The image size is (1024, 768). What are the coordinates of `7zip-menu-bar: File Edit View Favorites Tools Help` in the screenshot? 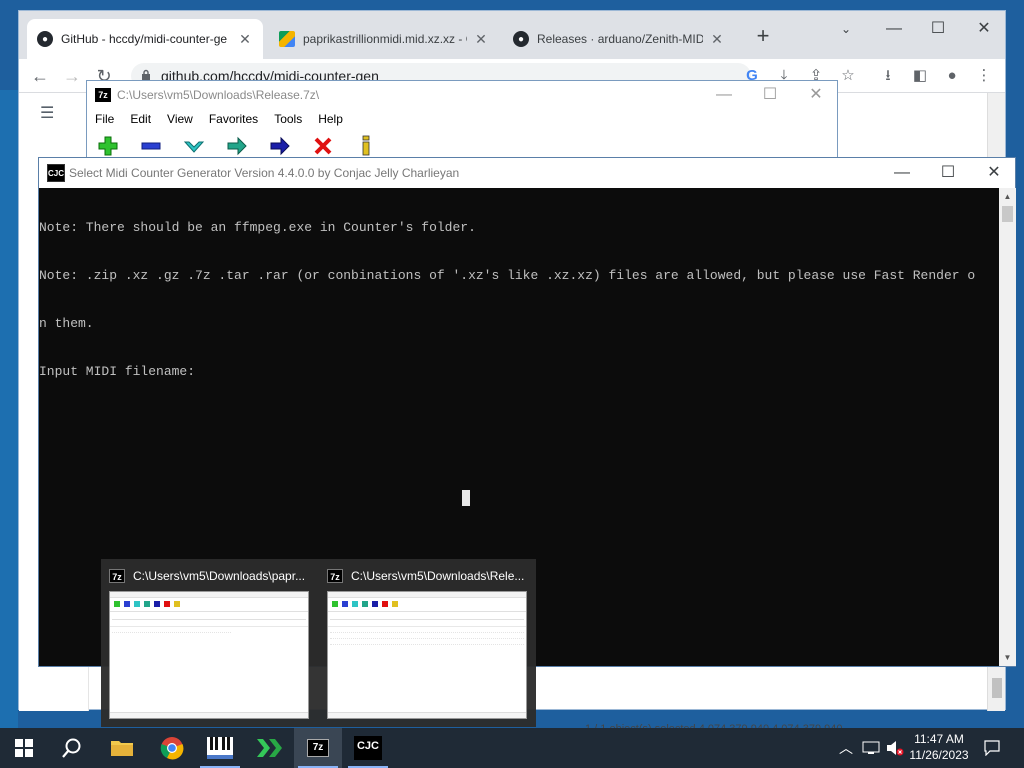 It's located at (462, 119).